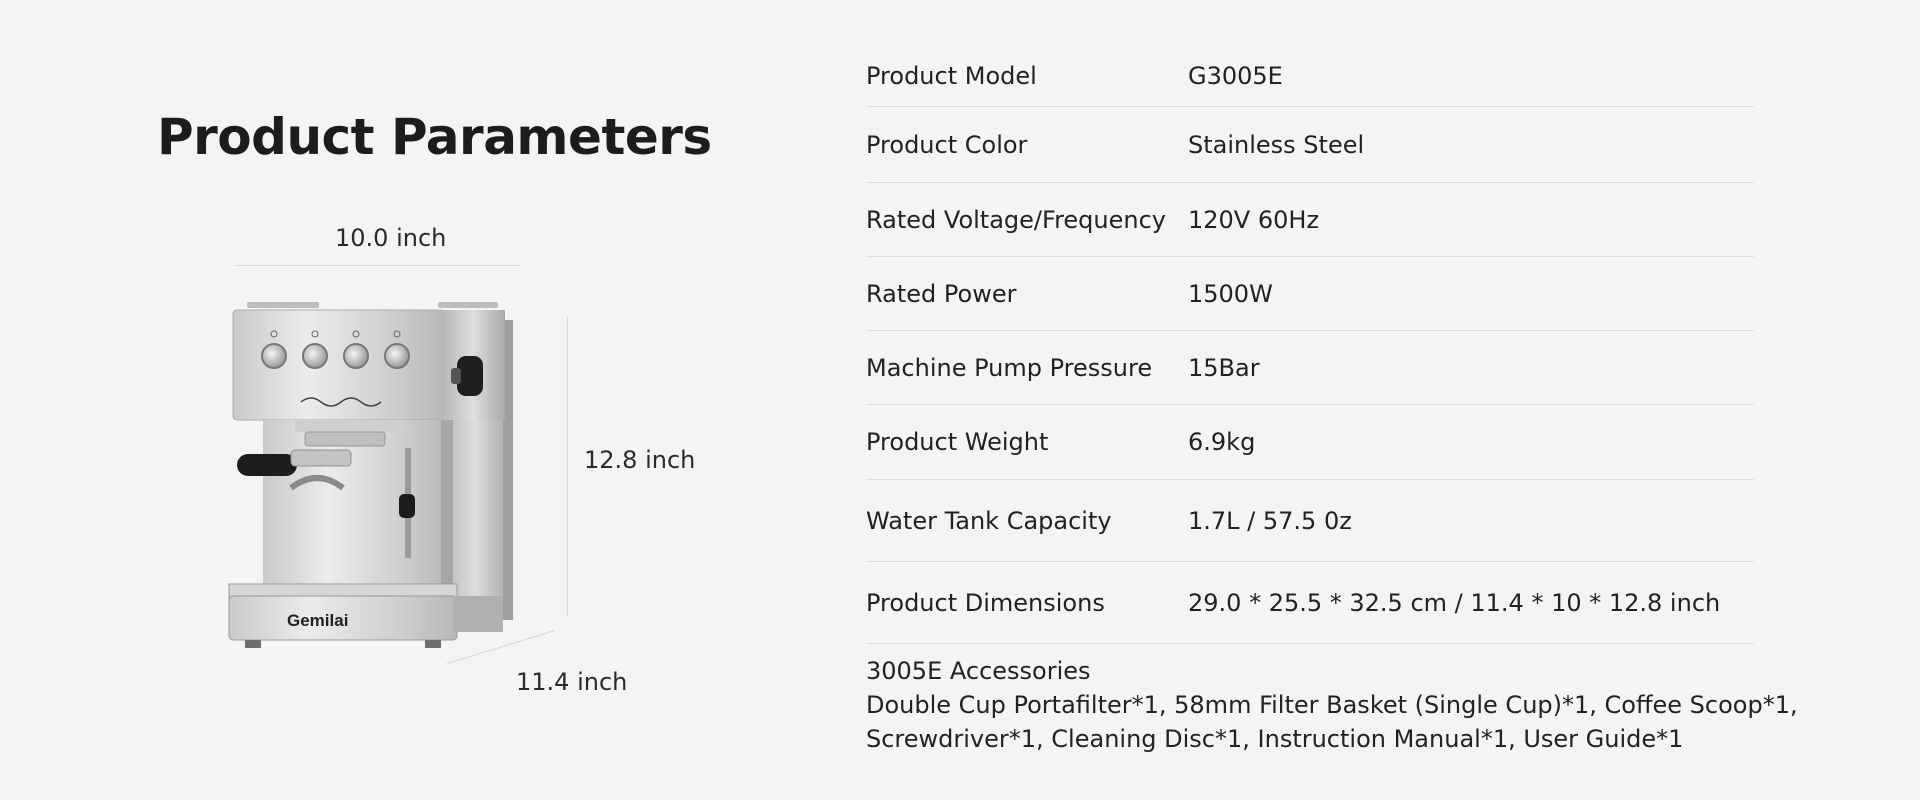 This screenshot has width=1920, height=800. I want to click on page-title: Product Parameters, so click(434, 137).